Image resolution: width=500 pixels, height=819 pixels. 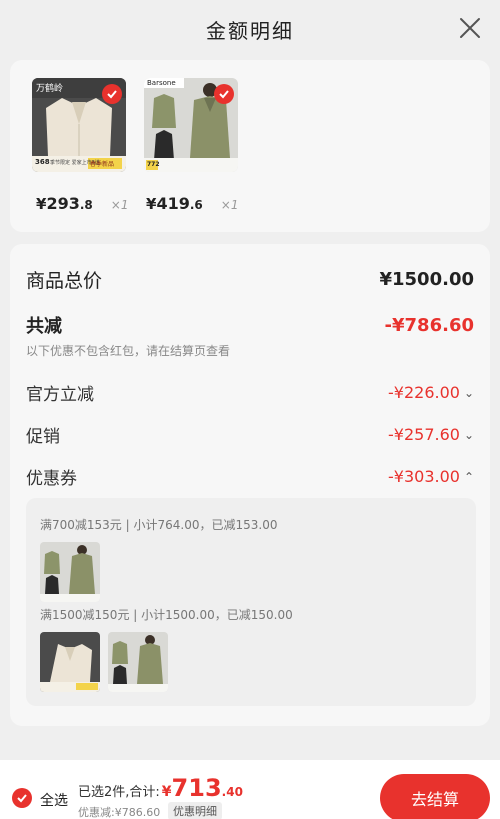 I want to click on coat-image-icon, so click(x=70, y=662).